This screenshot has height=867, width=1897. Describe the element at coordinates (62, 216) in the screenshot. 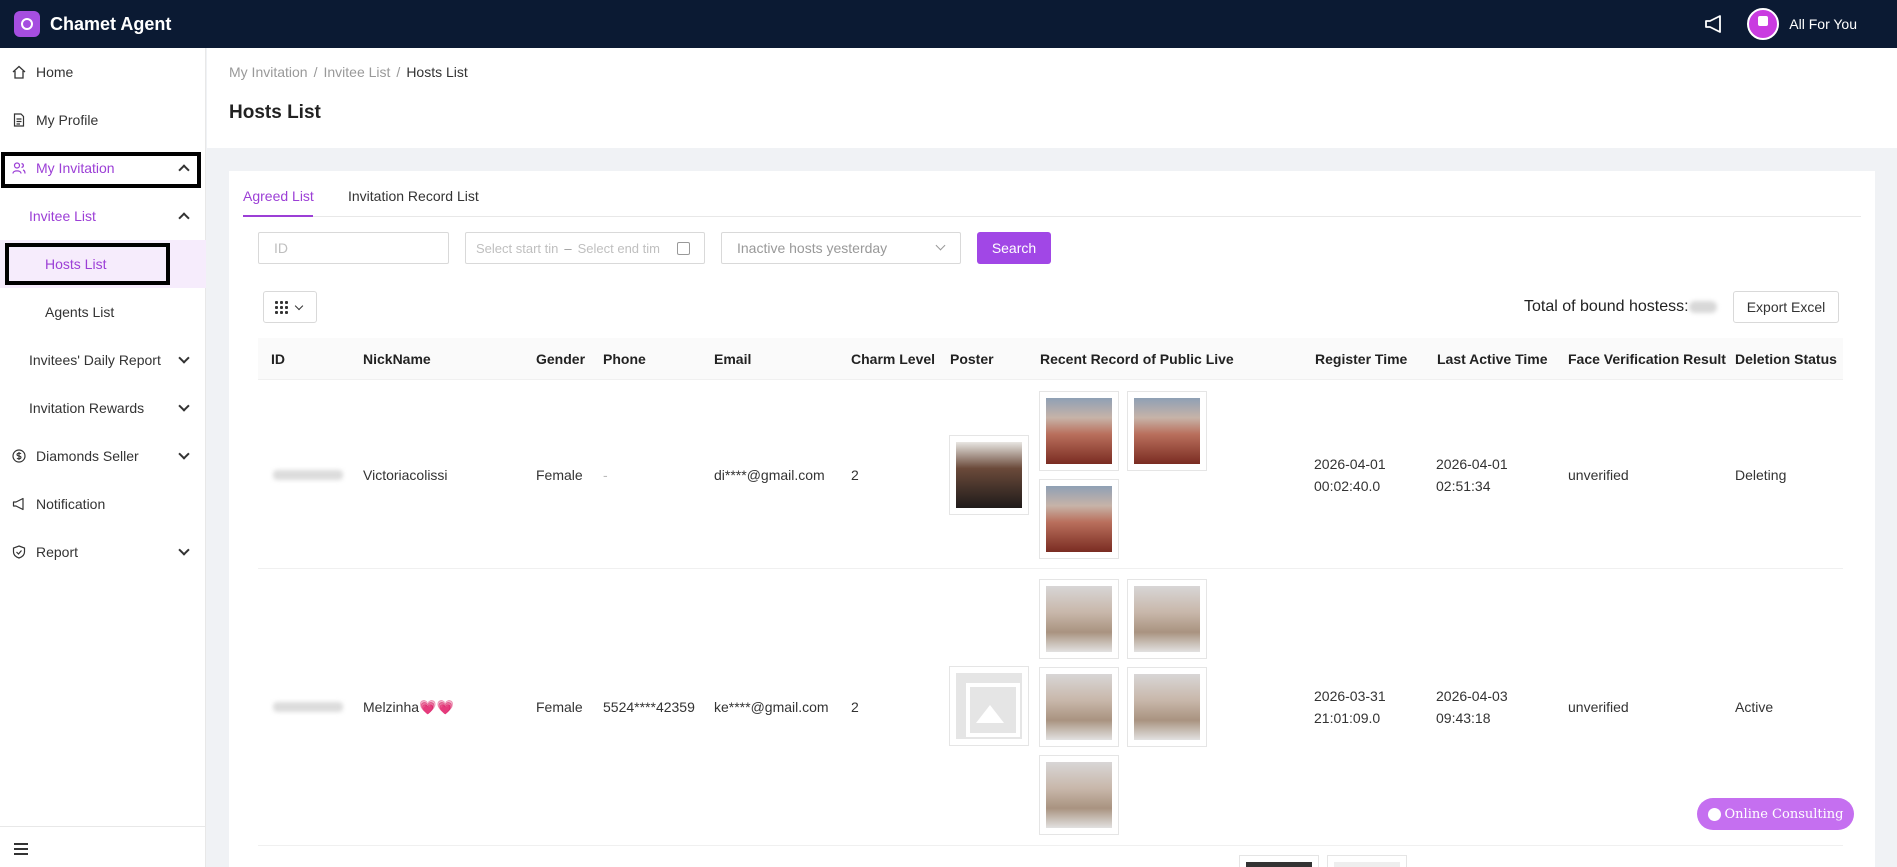

I see `sidebar-item-label: Invitee List` at that location.